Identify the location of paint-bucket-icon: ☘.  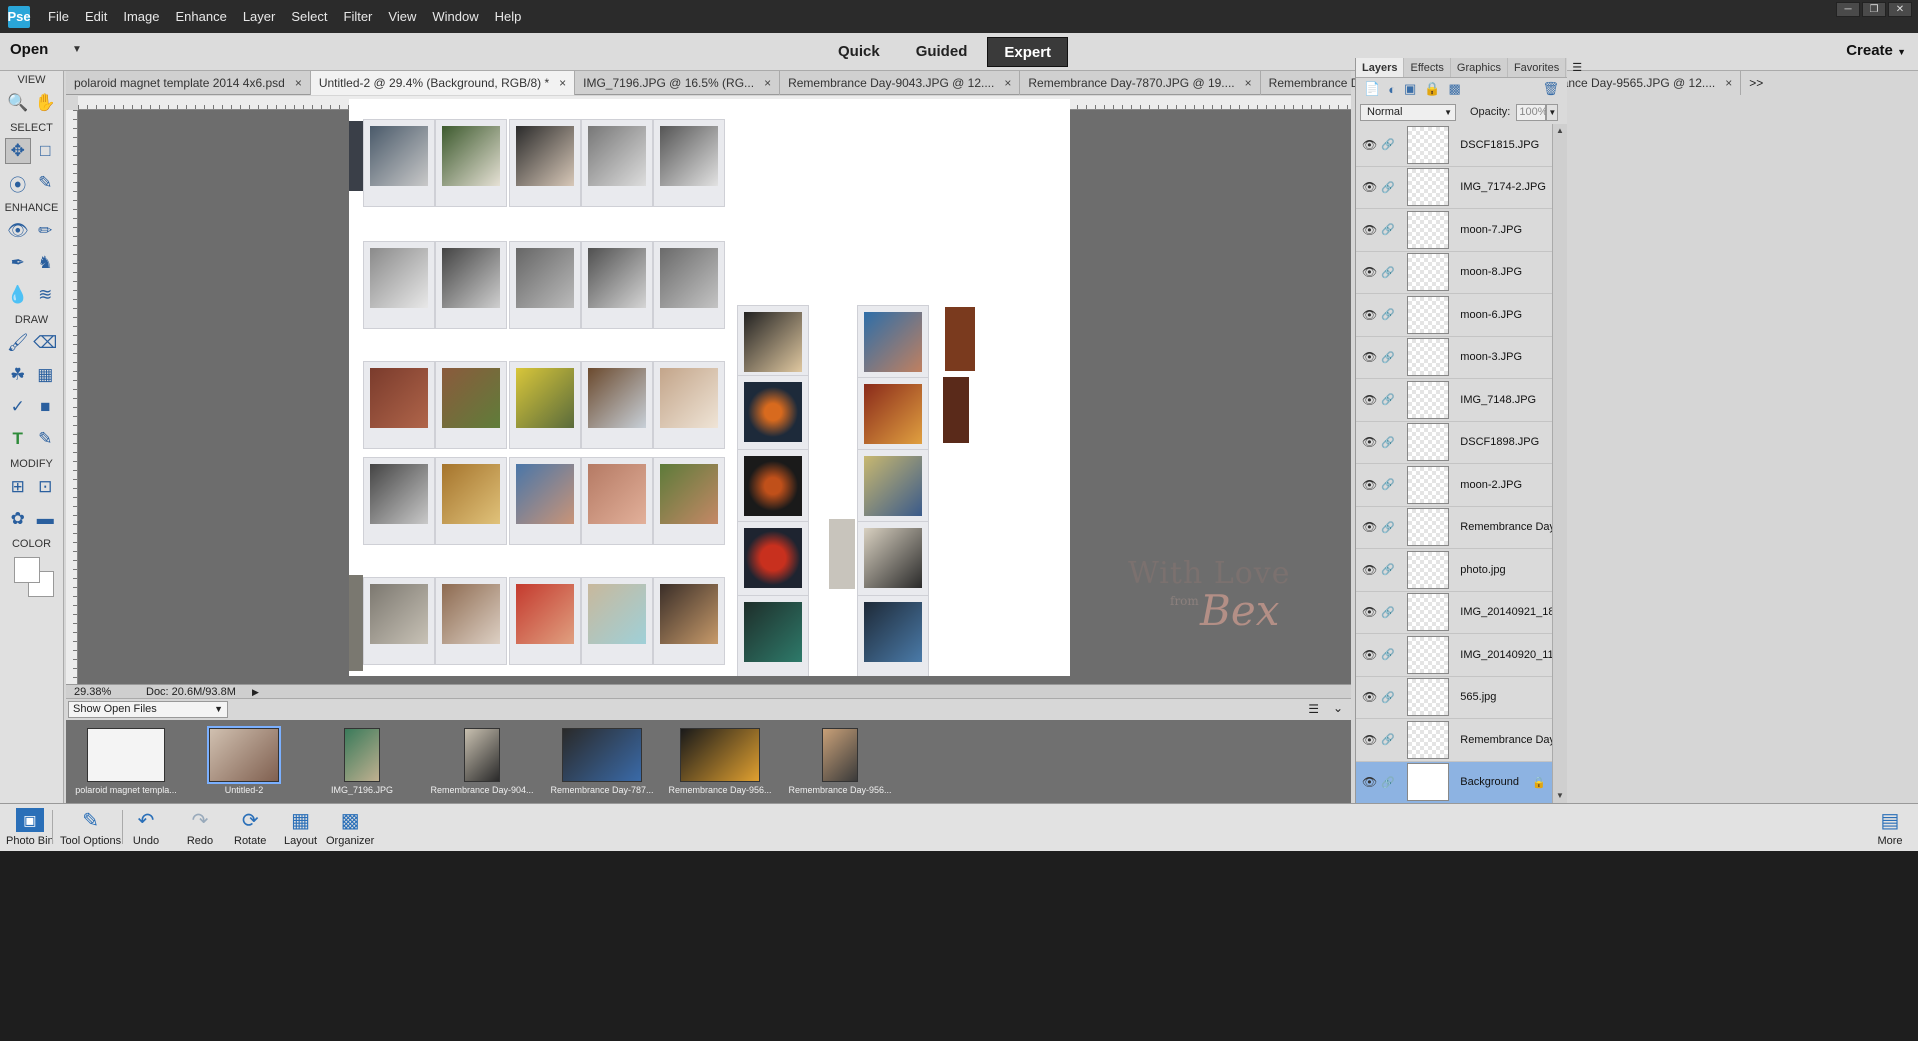
(18, 375).